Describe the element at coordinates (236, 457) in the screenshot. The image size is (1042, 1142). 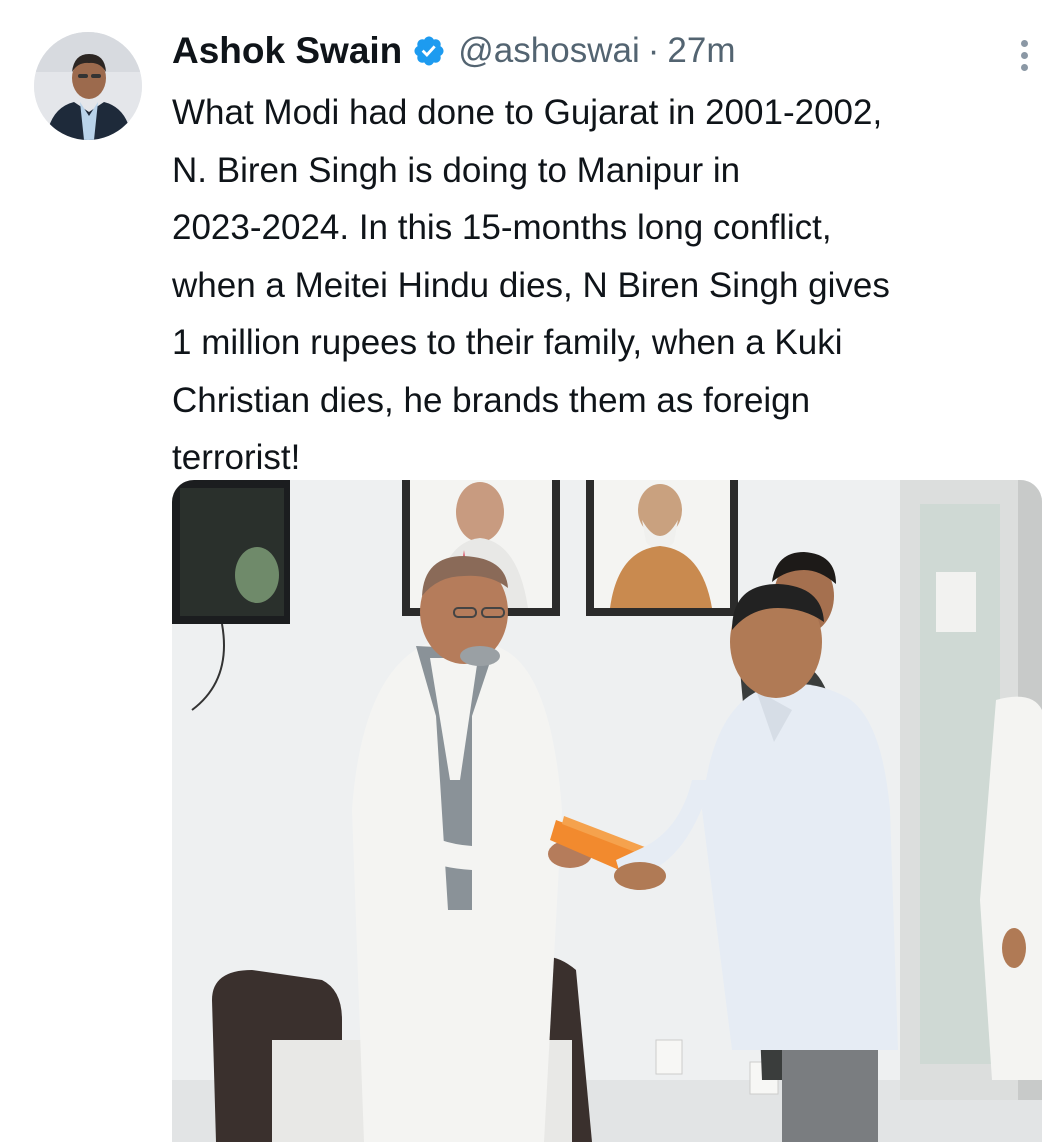
I see `tweet-text-line: terrorist!` at that location.